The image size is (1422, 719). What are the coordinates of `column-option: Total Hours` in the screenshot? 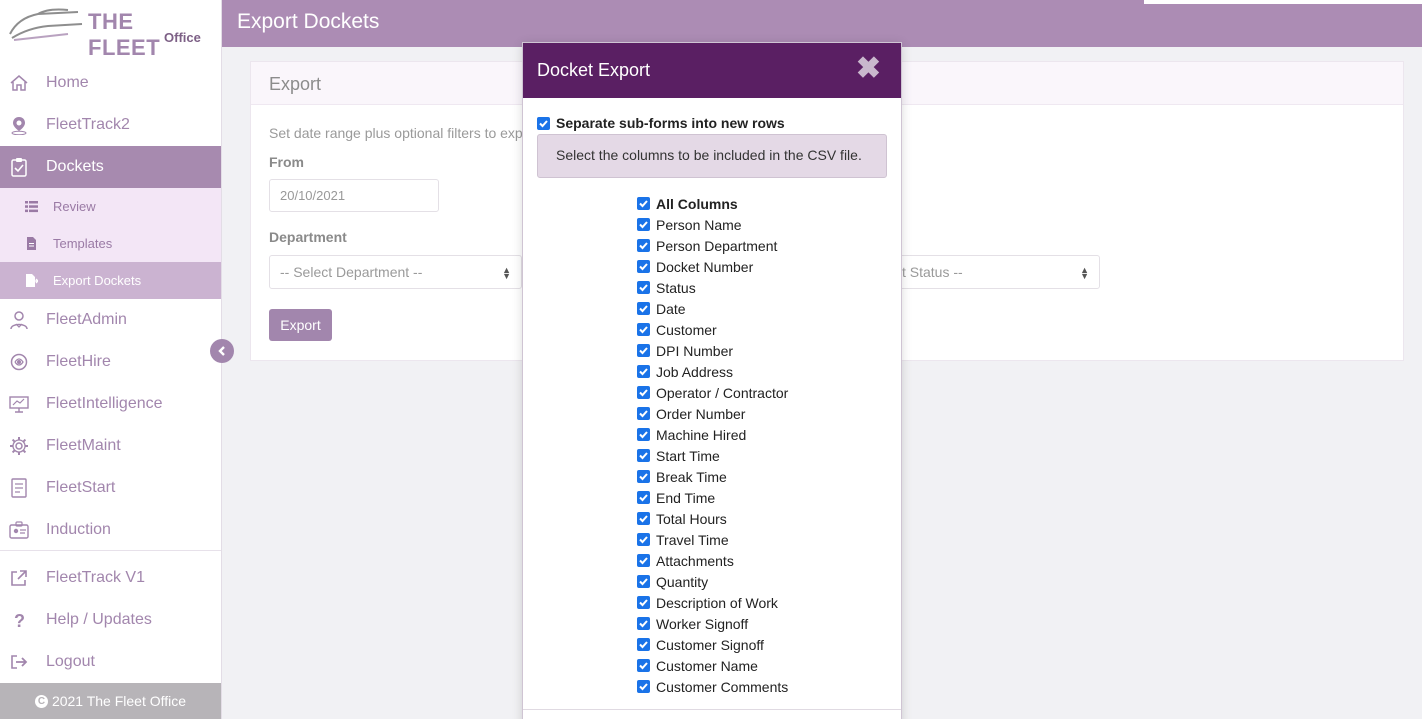 It's located at (712, 518).